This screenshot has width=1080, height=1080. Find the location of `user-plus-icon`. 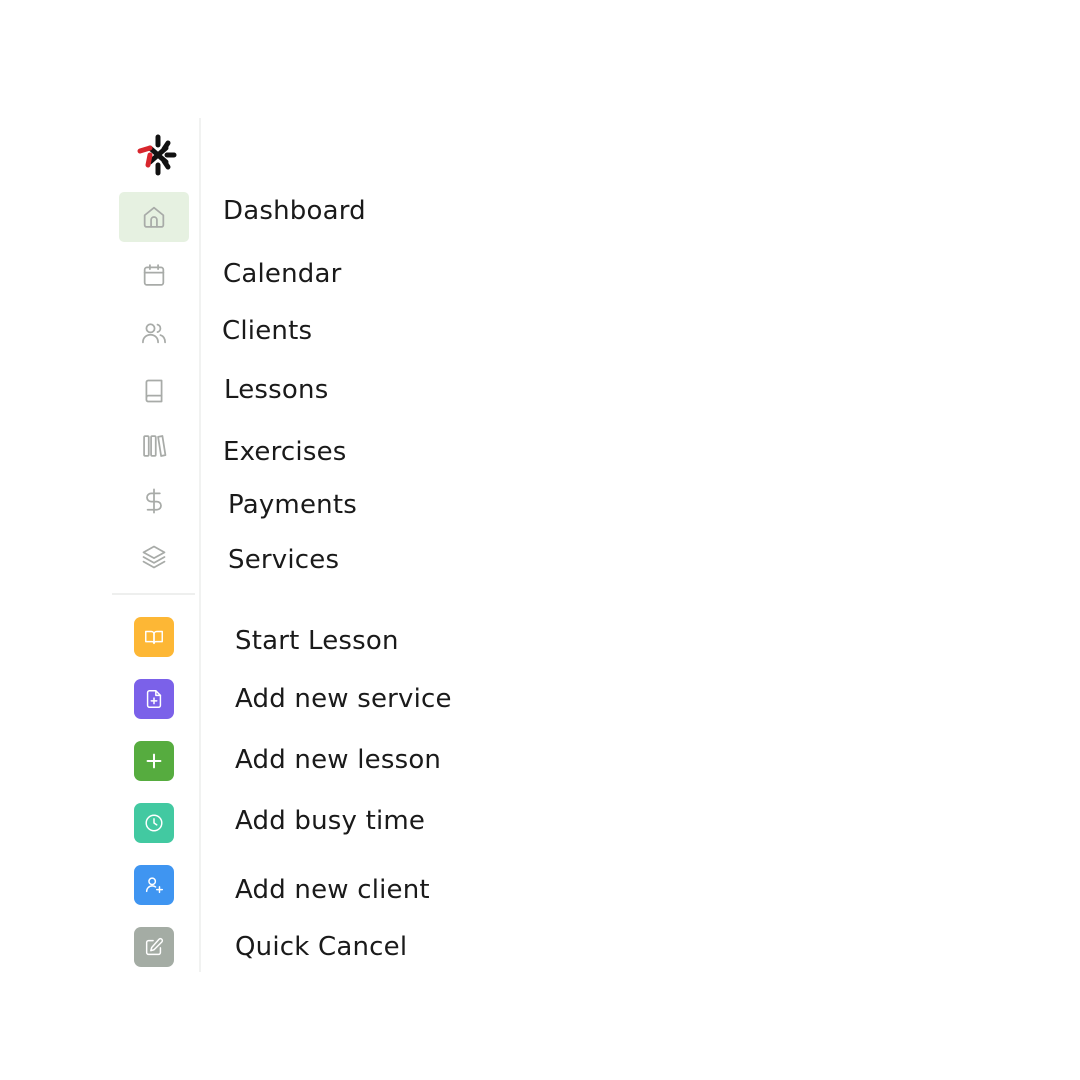

user-plus-icon is located at coordinates (154, 885).